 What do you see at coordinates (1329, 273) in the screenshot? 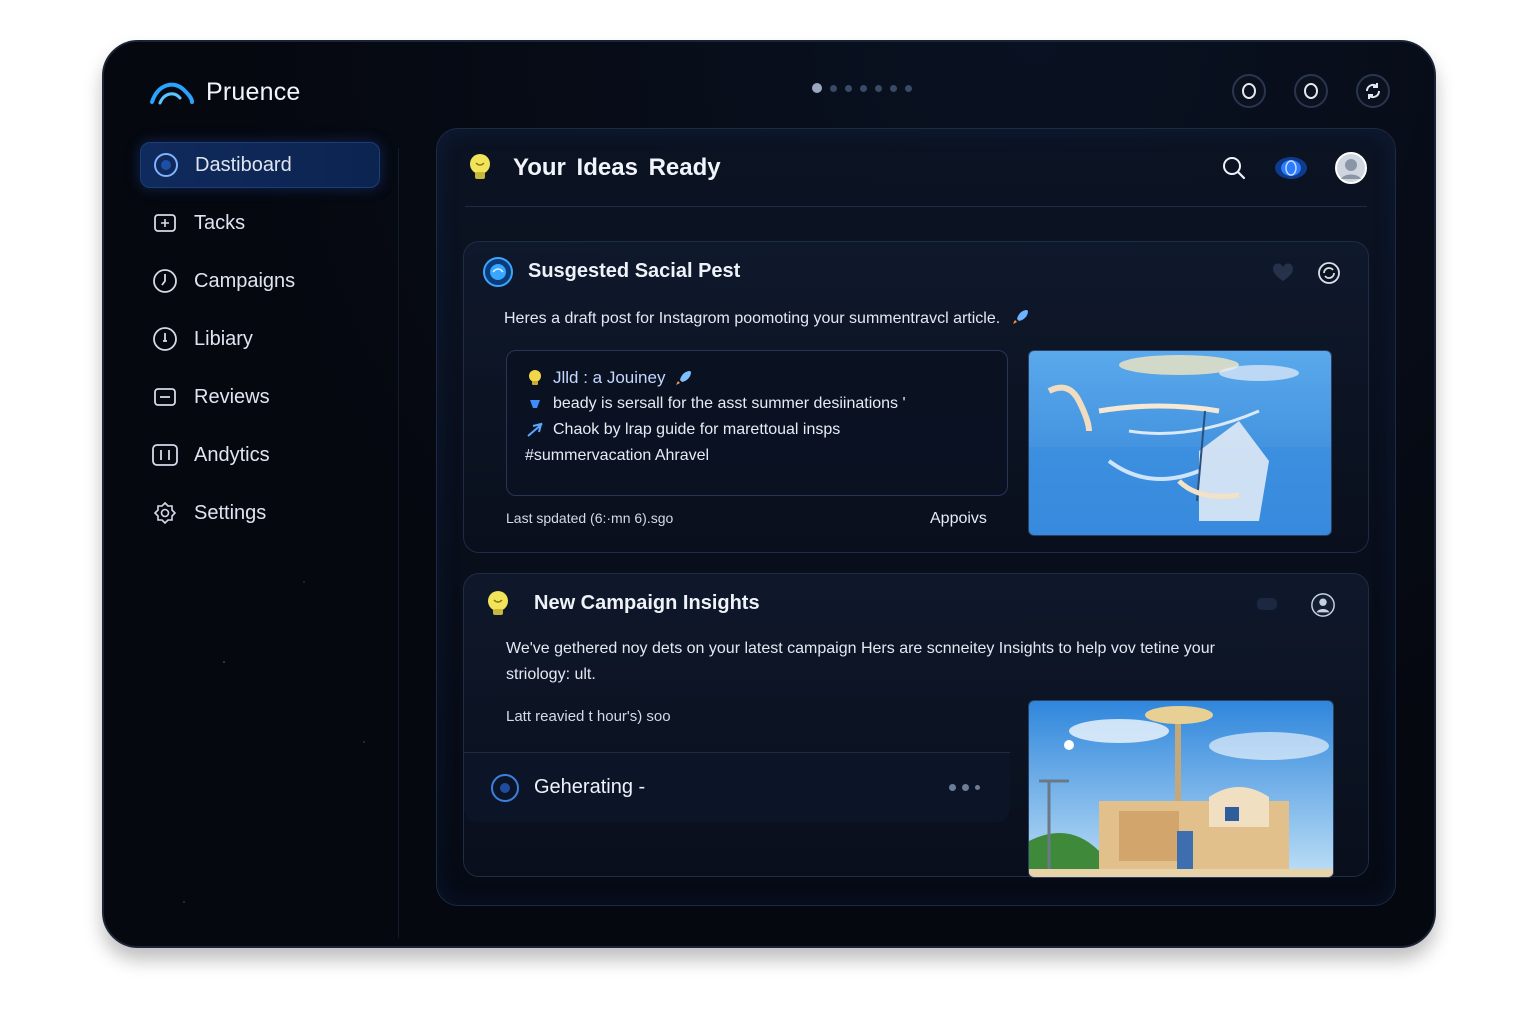
I see `refresh-icon` at bounding box center [1329, 273].